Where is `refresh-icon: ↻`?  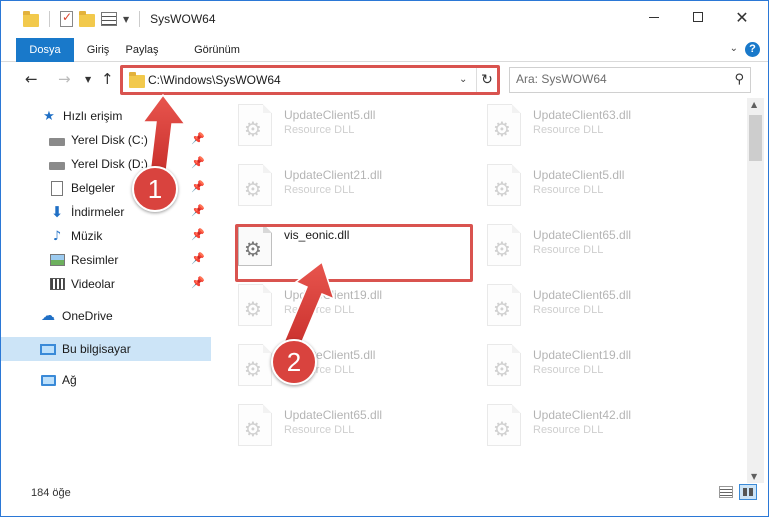 refresh-icon: ↻ is located at coordinates (486, 80).